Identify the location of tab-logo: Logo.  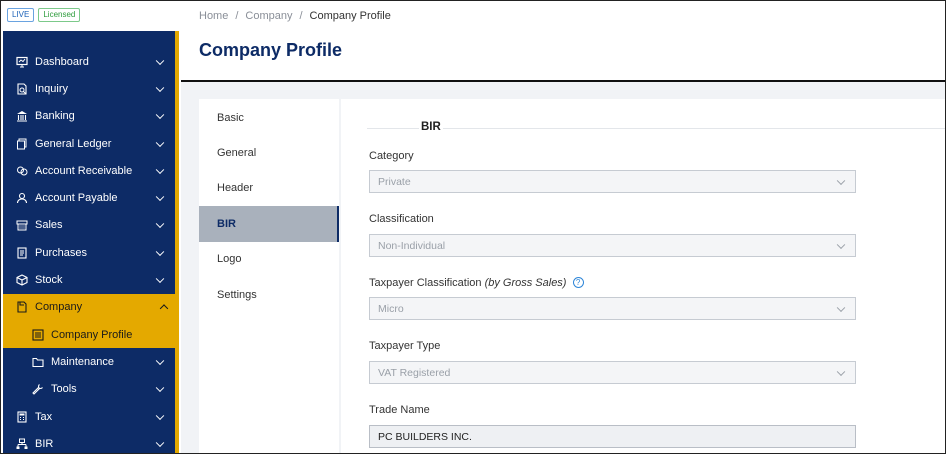
(269, 259).